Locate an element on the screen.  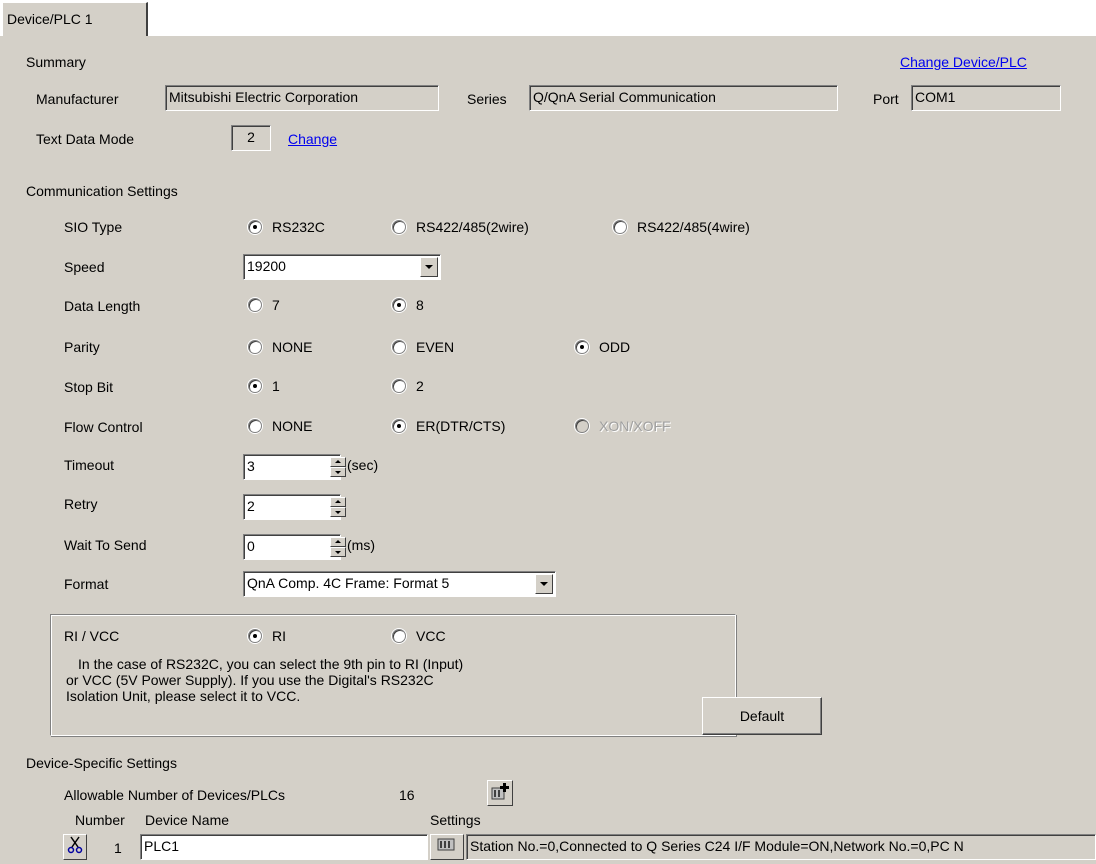
parity-none-label: NONE is located at coordinates (292, 347).